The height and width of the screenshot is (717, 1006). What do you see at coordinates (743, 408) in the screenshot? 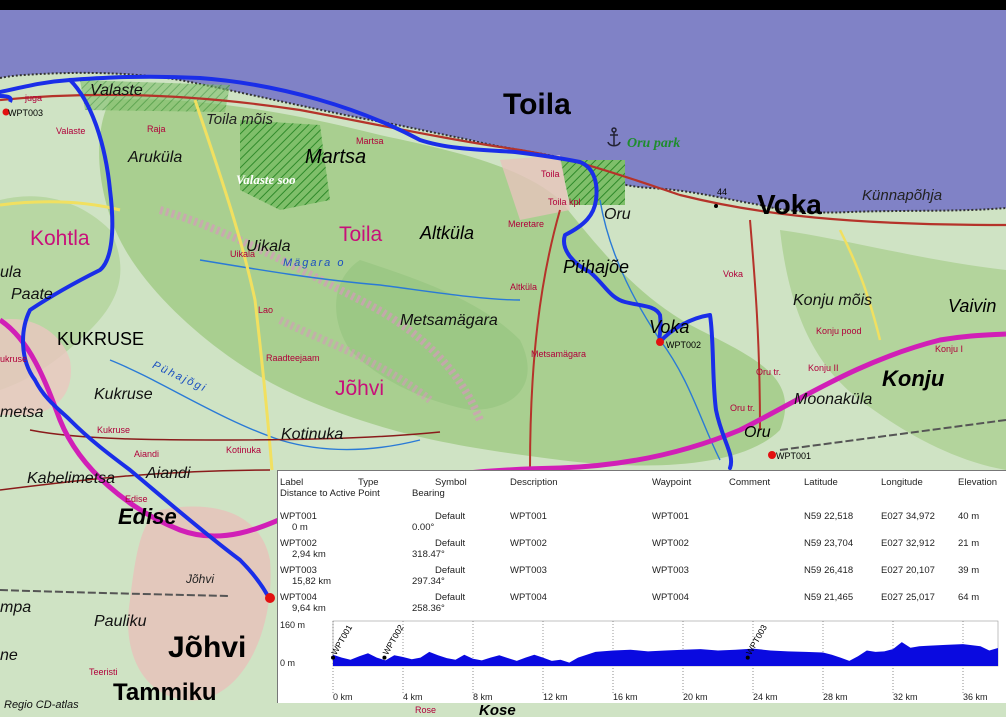
I see `map-label-oru-tr2: Oru tr.` at bounding box center [743, 408].